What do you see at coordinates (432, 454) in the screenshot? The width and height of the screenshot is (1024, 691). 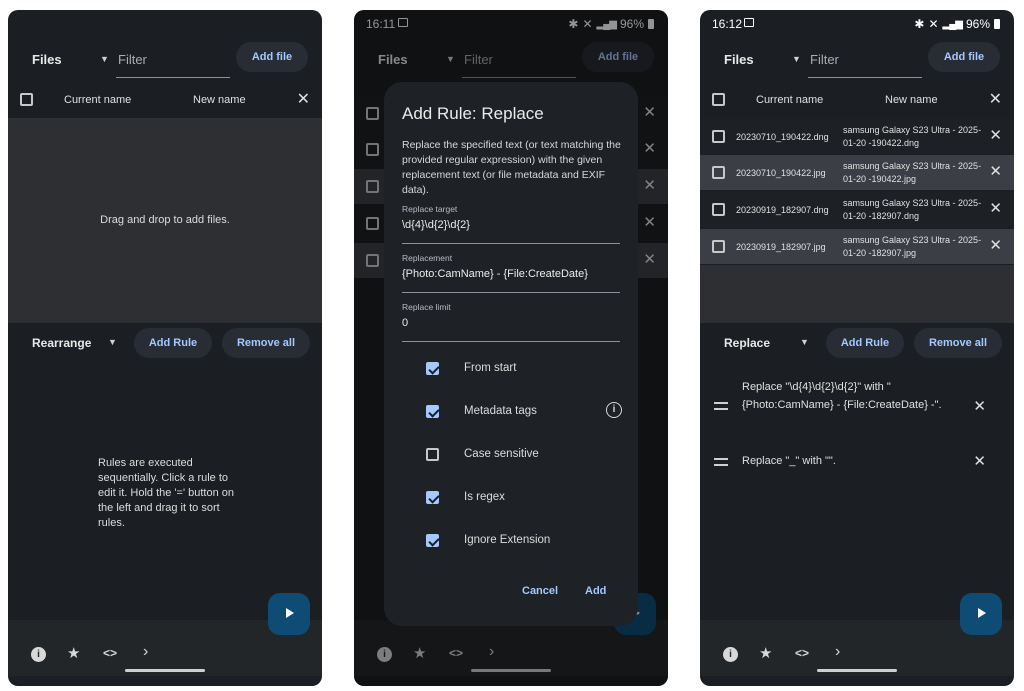 I see `case-sensitive-checkbox` at bounding box center [432, 454].